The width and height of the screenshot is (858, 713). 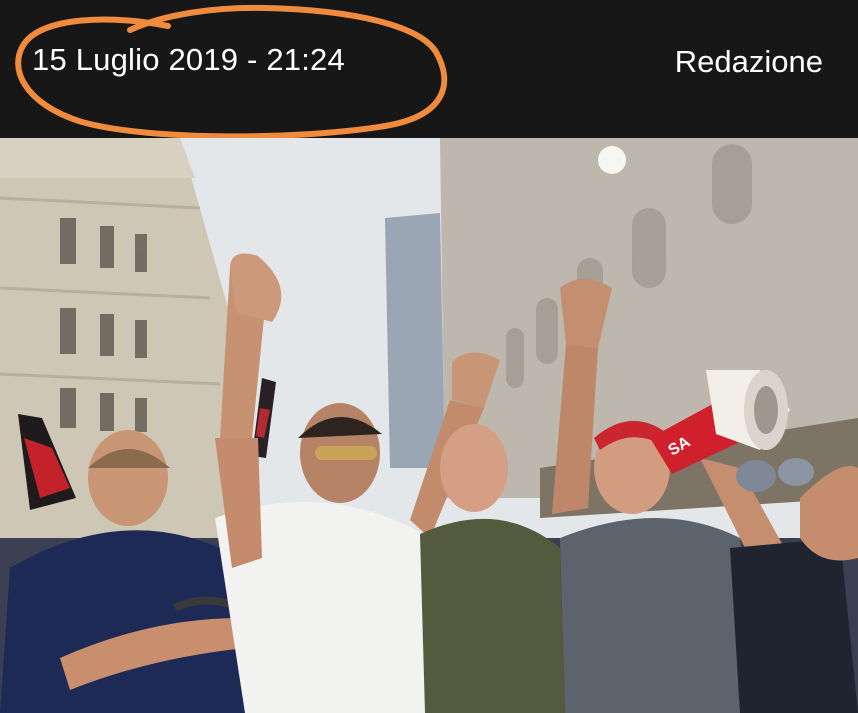 What do you see at coordinates (188, 59) in the screenshot?
I see `article-date: 15 Luglio 2019 - 21:24` at bounding box center [188, 59].